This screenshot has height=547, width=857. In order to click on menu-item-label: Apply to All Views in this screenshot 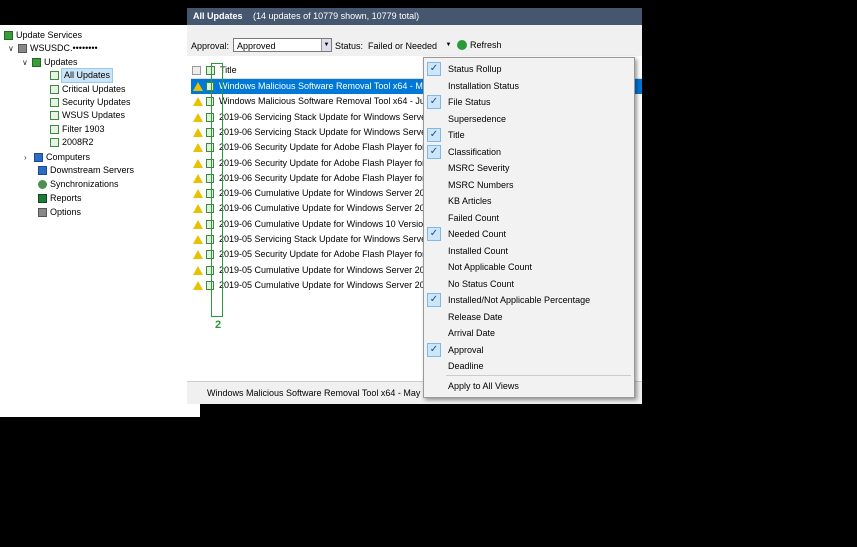, I will do `click(483, 386)`.